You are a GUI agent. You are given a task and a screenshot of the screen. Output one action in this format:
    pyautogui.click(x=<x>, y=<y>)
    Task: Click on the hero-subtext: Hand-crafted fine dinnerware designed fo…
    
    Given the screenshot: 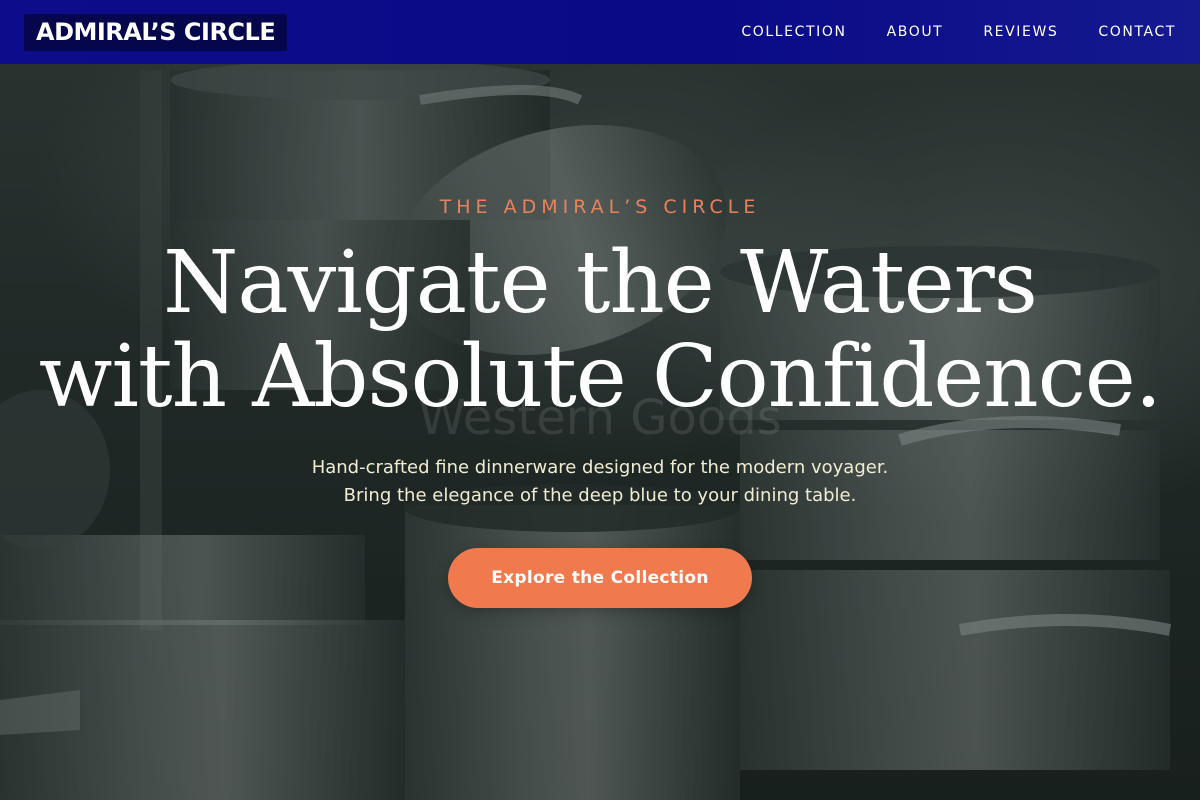 What is the action you would take?
    pyautogui.click(x=600, y=482)
    